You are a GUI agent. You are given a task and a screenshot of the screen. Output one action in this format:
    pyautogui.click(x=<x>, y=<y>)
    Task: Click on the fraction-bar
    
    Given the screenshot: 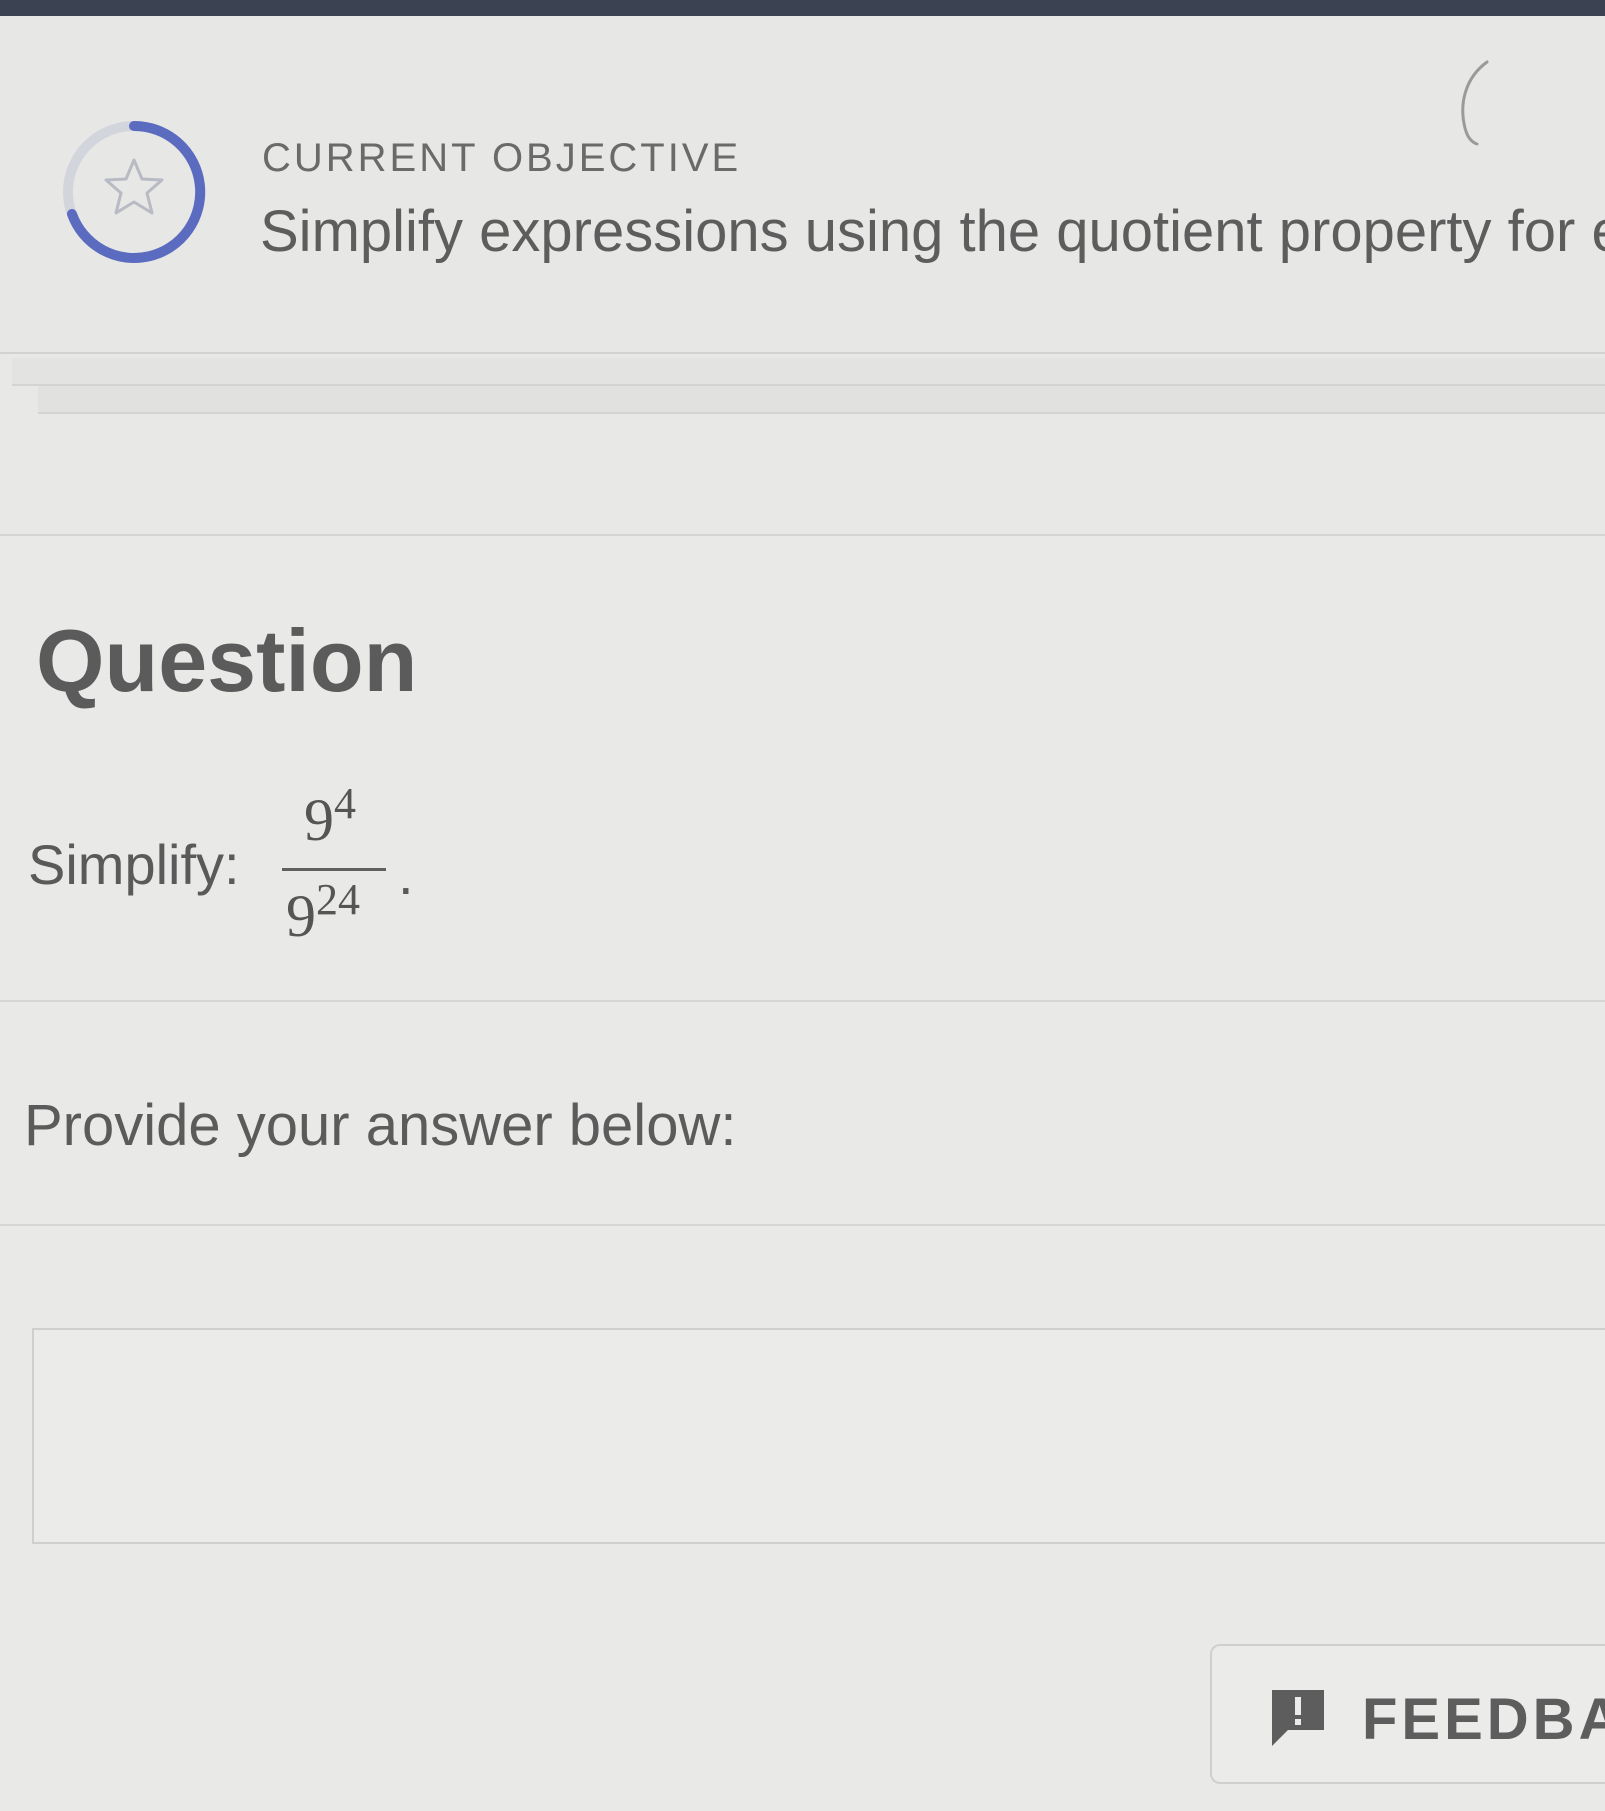 What is the action you would take?
    pyautogui.click(x=334, y=869)
    